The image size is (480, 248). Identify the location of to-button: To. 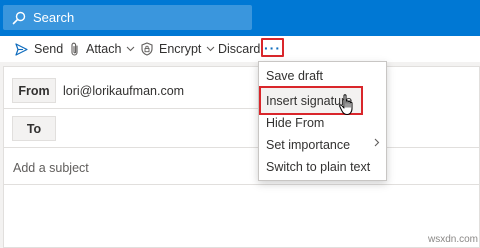
(34, 128).